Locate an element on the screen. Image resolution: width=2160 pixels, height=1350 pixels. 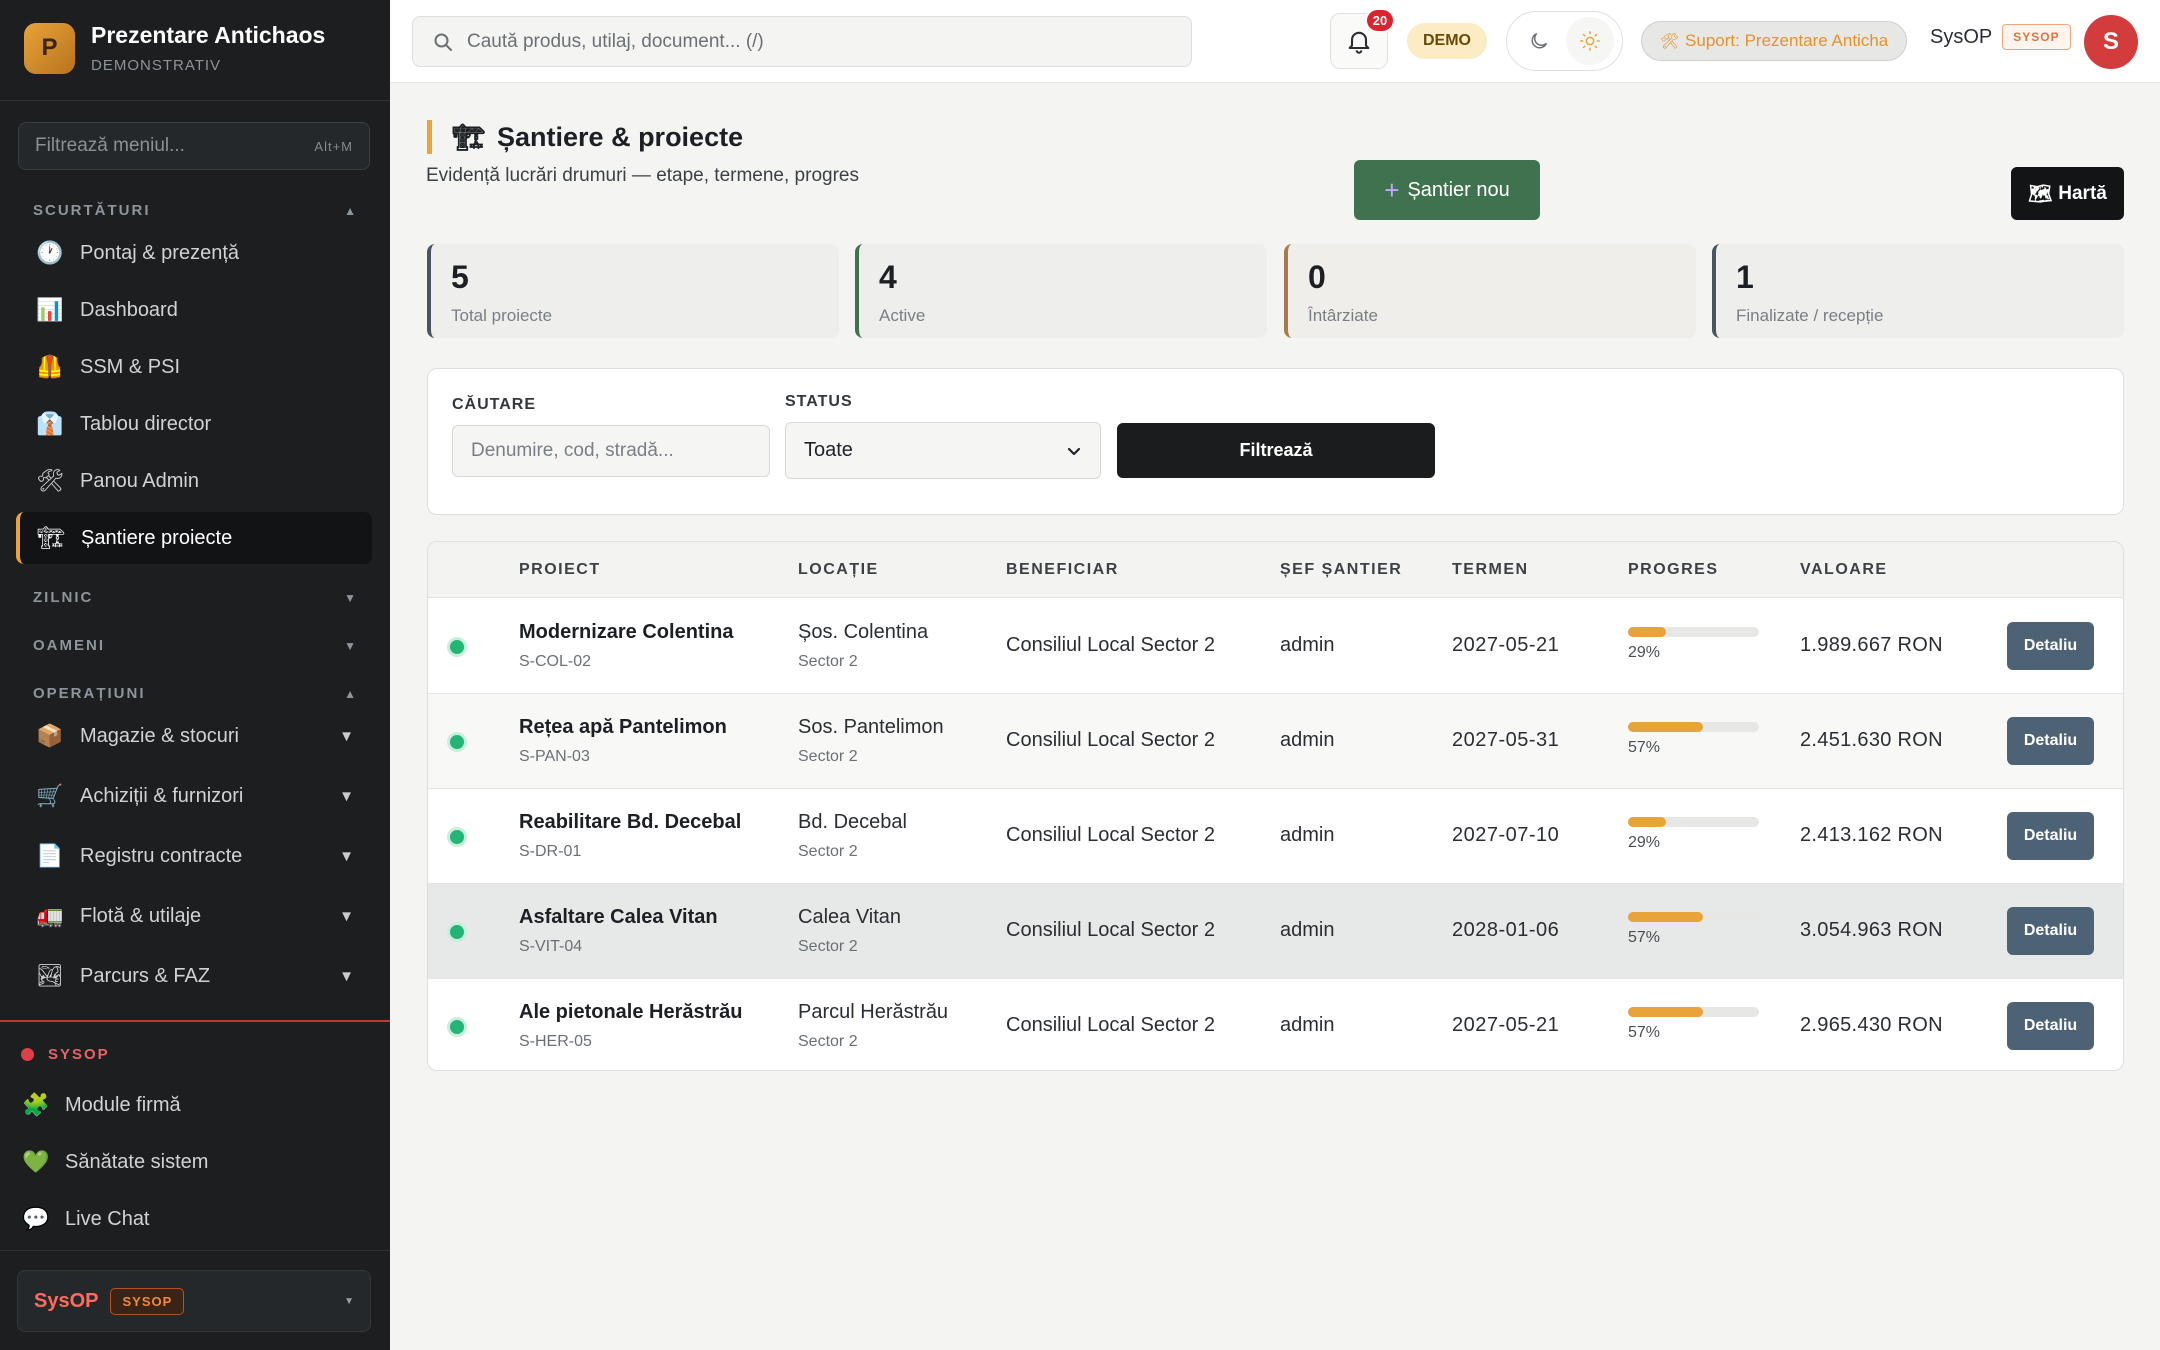
search-input is located at coordinates (819, 41).